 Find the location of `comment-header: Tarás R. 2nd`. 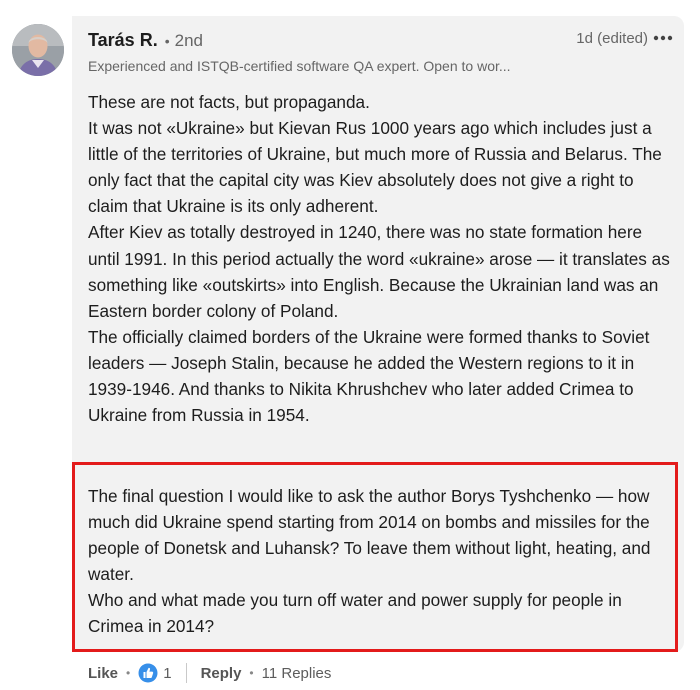

comment-header: Tarás R. 2nd is located at coordinates (145, 40).